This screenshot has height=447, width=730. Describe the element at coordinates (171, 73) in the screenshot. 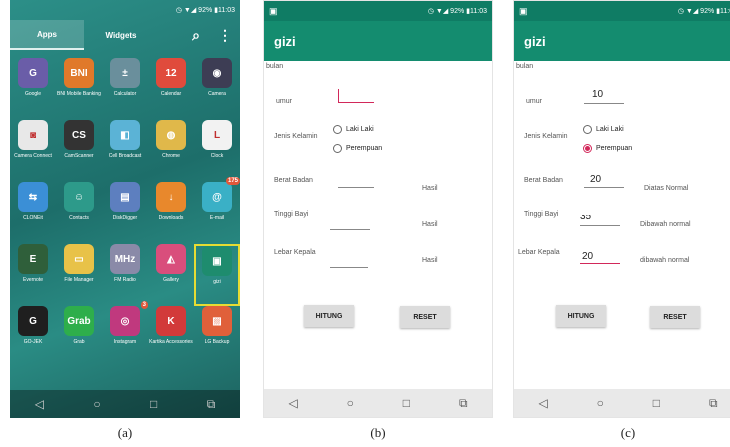

I see `app-icon: 12` at that location.